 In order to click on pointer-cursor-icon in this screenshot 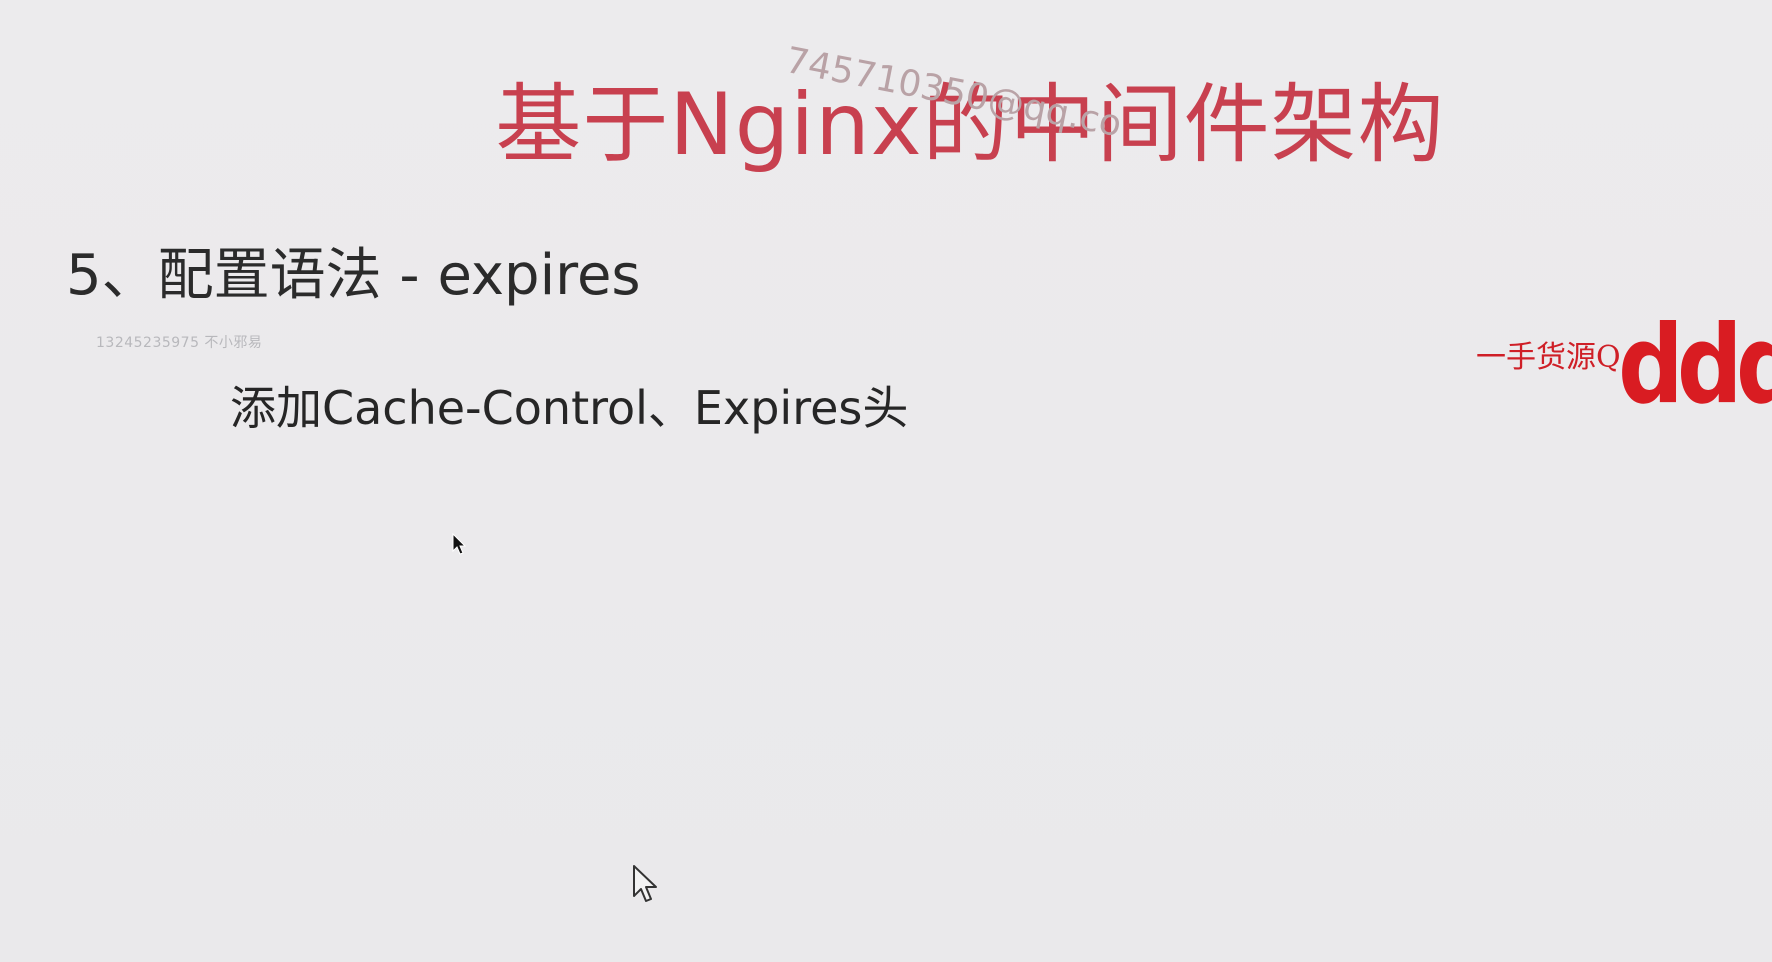, I will do `click(645, 883)`.